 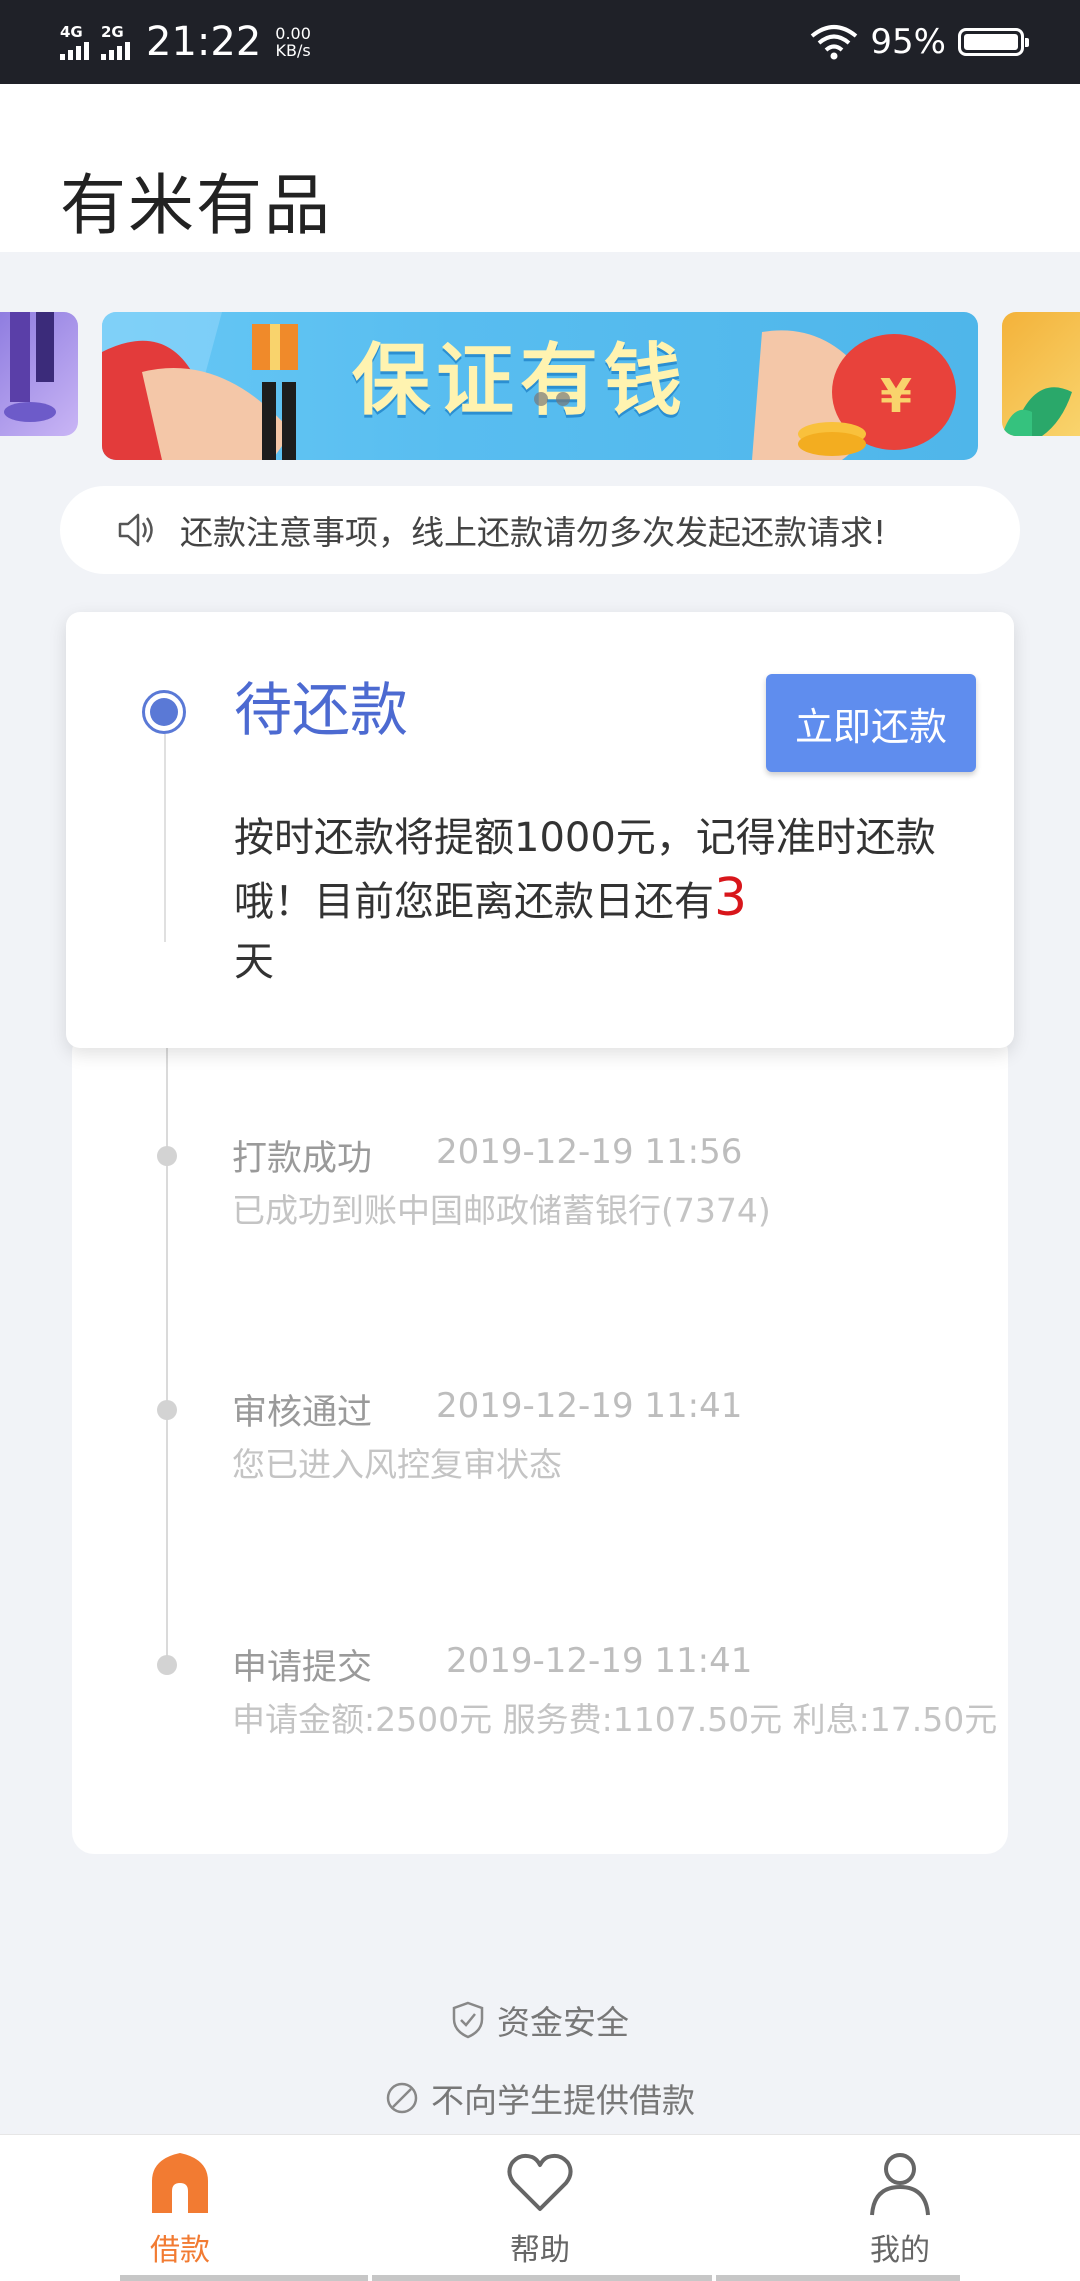 What do you see at coordinates (71, 32) in the screenshot?
I see `signal-label-1: 4G` at bounding box center [71, 32].